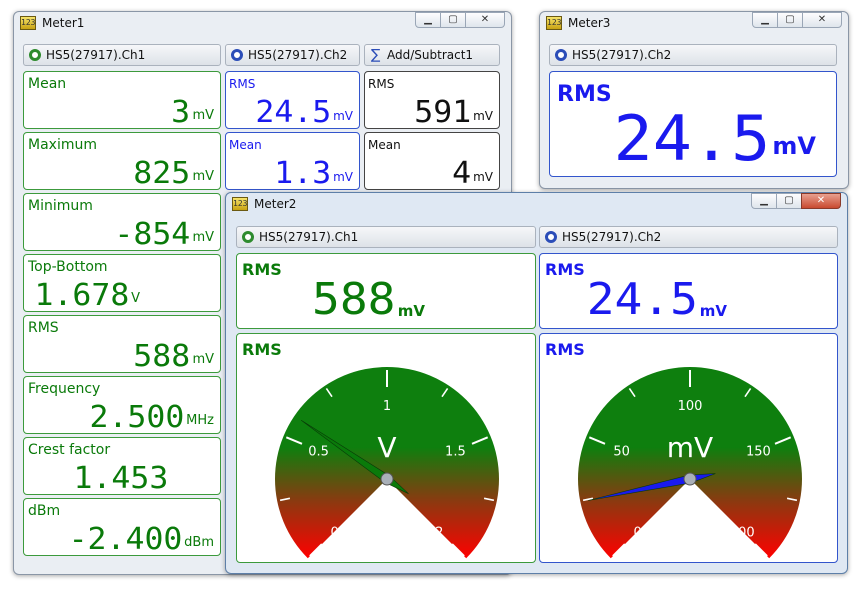  I want to click on meter-panel-ch2-mean: Mean 1.3 mV, so click(292, 161).